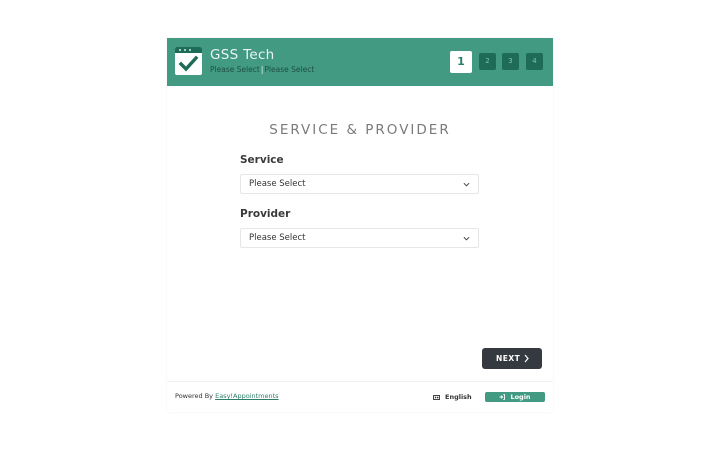 This screenshot has width=720, height=450. Describe the element at coordinates (526, 358) in the screenshot. I see `chevron-right-icon` at that location.